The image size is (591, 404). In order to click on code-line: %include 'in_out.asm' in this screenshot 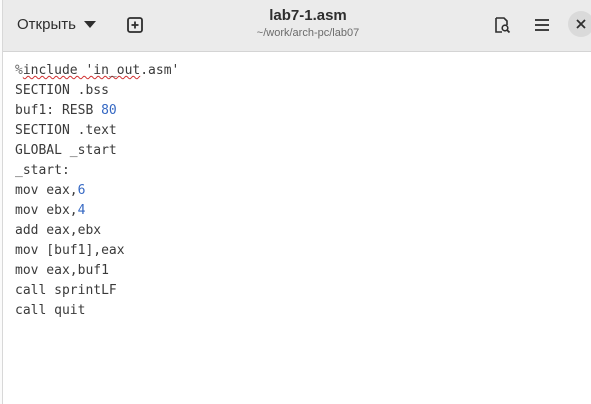, I will do `click(97, 71)`.